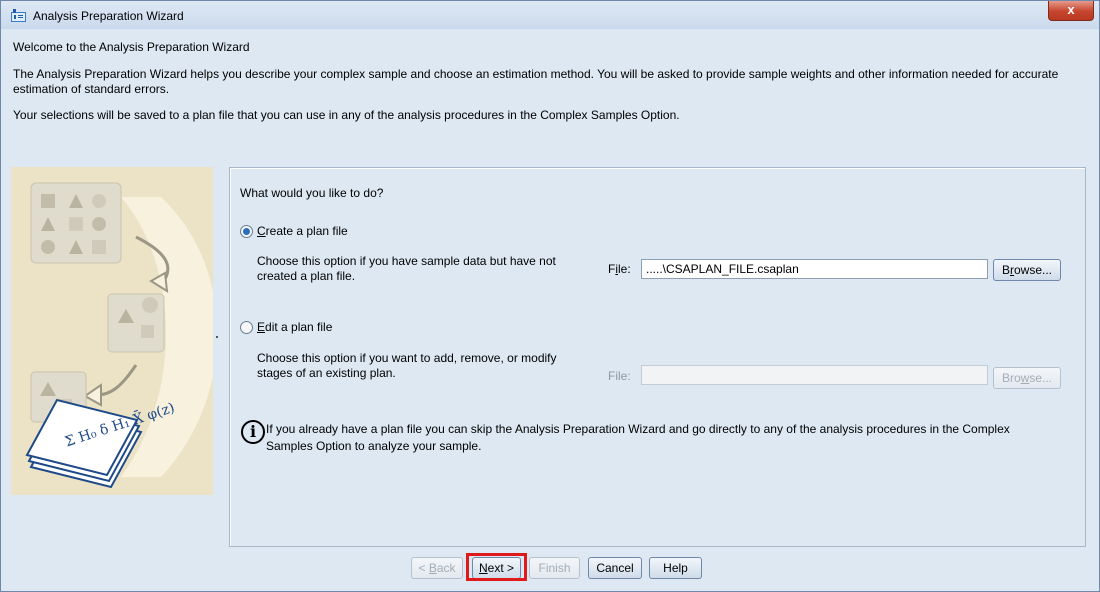 This screenshot has width=1100, height=592. What do you see at coordinates (496, 567) in the screenshot?
I see `next-button-highlight` at bounding box center [496, 567].